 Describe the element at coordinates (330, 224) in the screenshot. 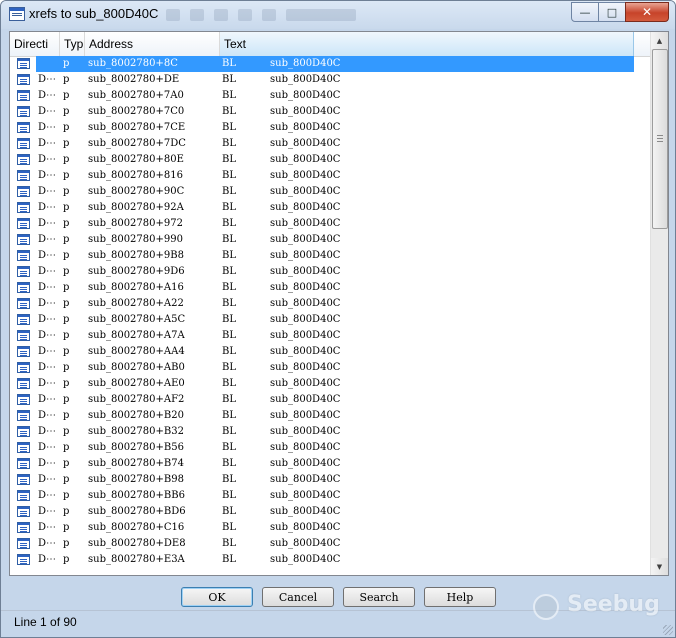

I see `table-row: D⋯ p sub_8002780+972 BL sub_800D40C` at that location.